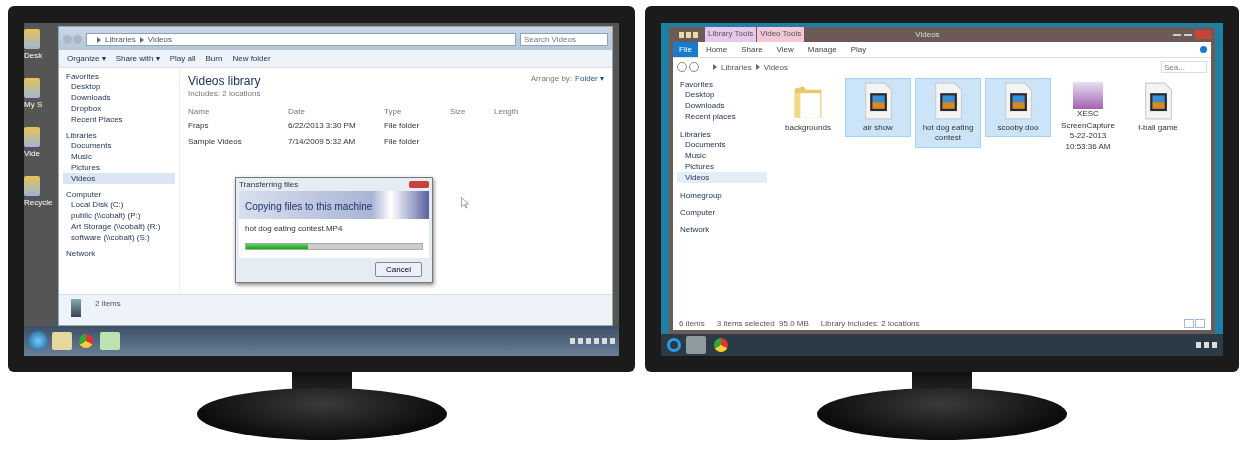  Describe the element at coordinates (309, 206) in the screenshot. I see `dialog-heading: Copying files to this machine` at that location.